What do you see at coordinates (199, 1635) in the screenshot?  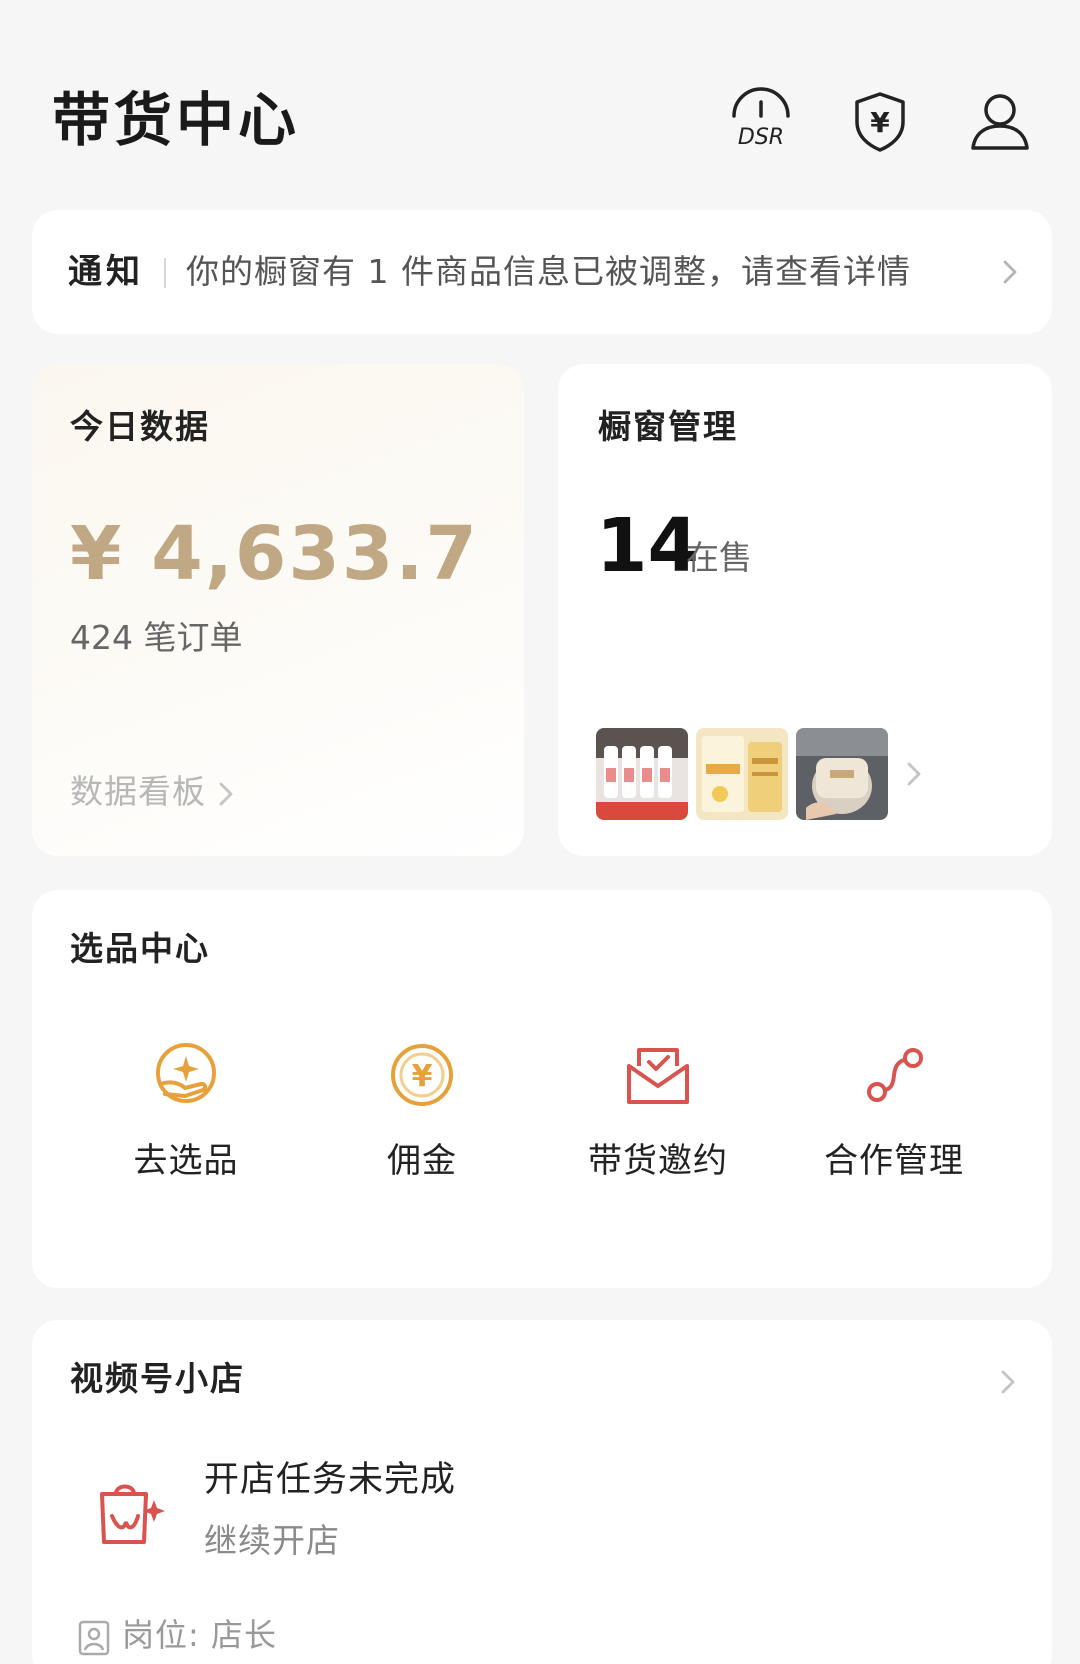 I see `position-label: 岗位: 店长` at bounding box center [199, 1635].